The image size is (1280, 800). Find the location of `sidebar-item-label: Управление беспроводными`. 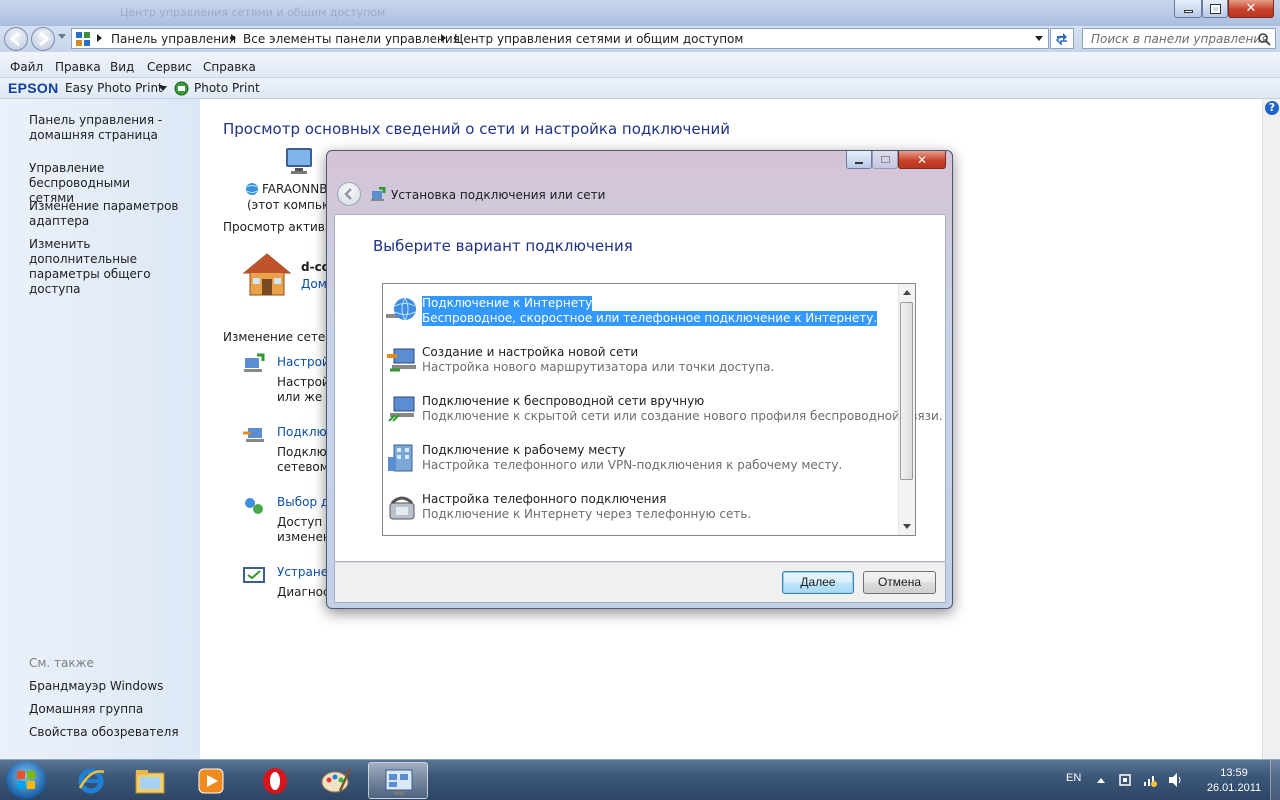

sidebar-item-label: Управление беспроводными is located at coordinates (80, 175).